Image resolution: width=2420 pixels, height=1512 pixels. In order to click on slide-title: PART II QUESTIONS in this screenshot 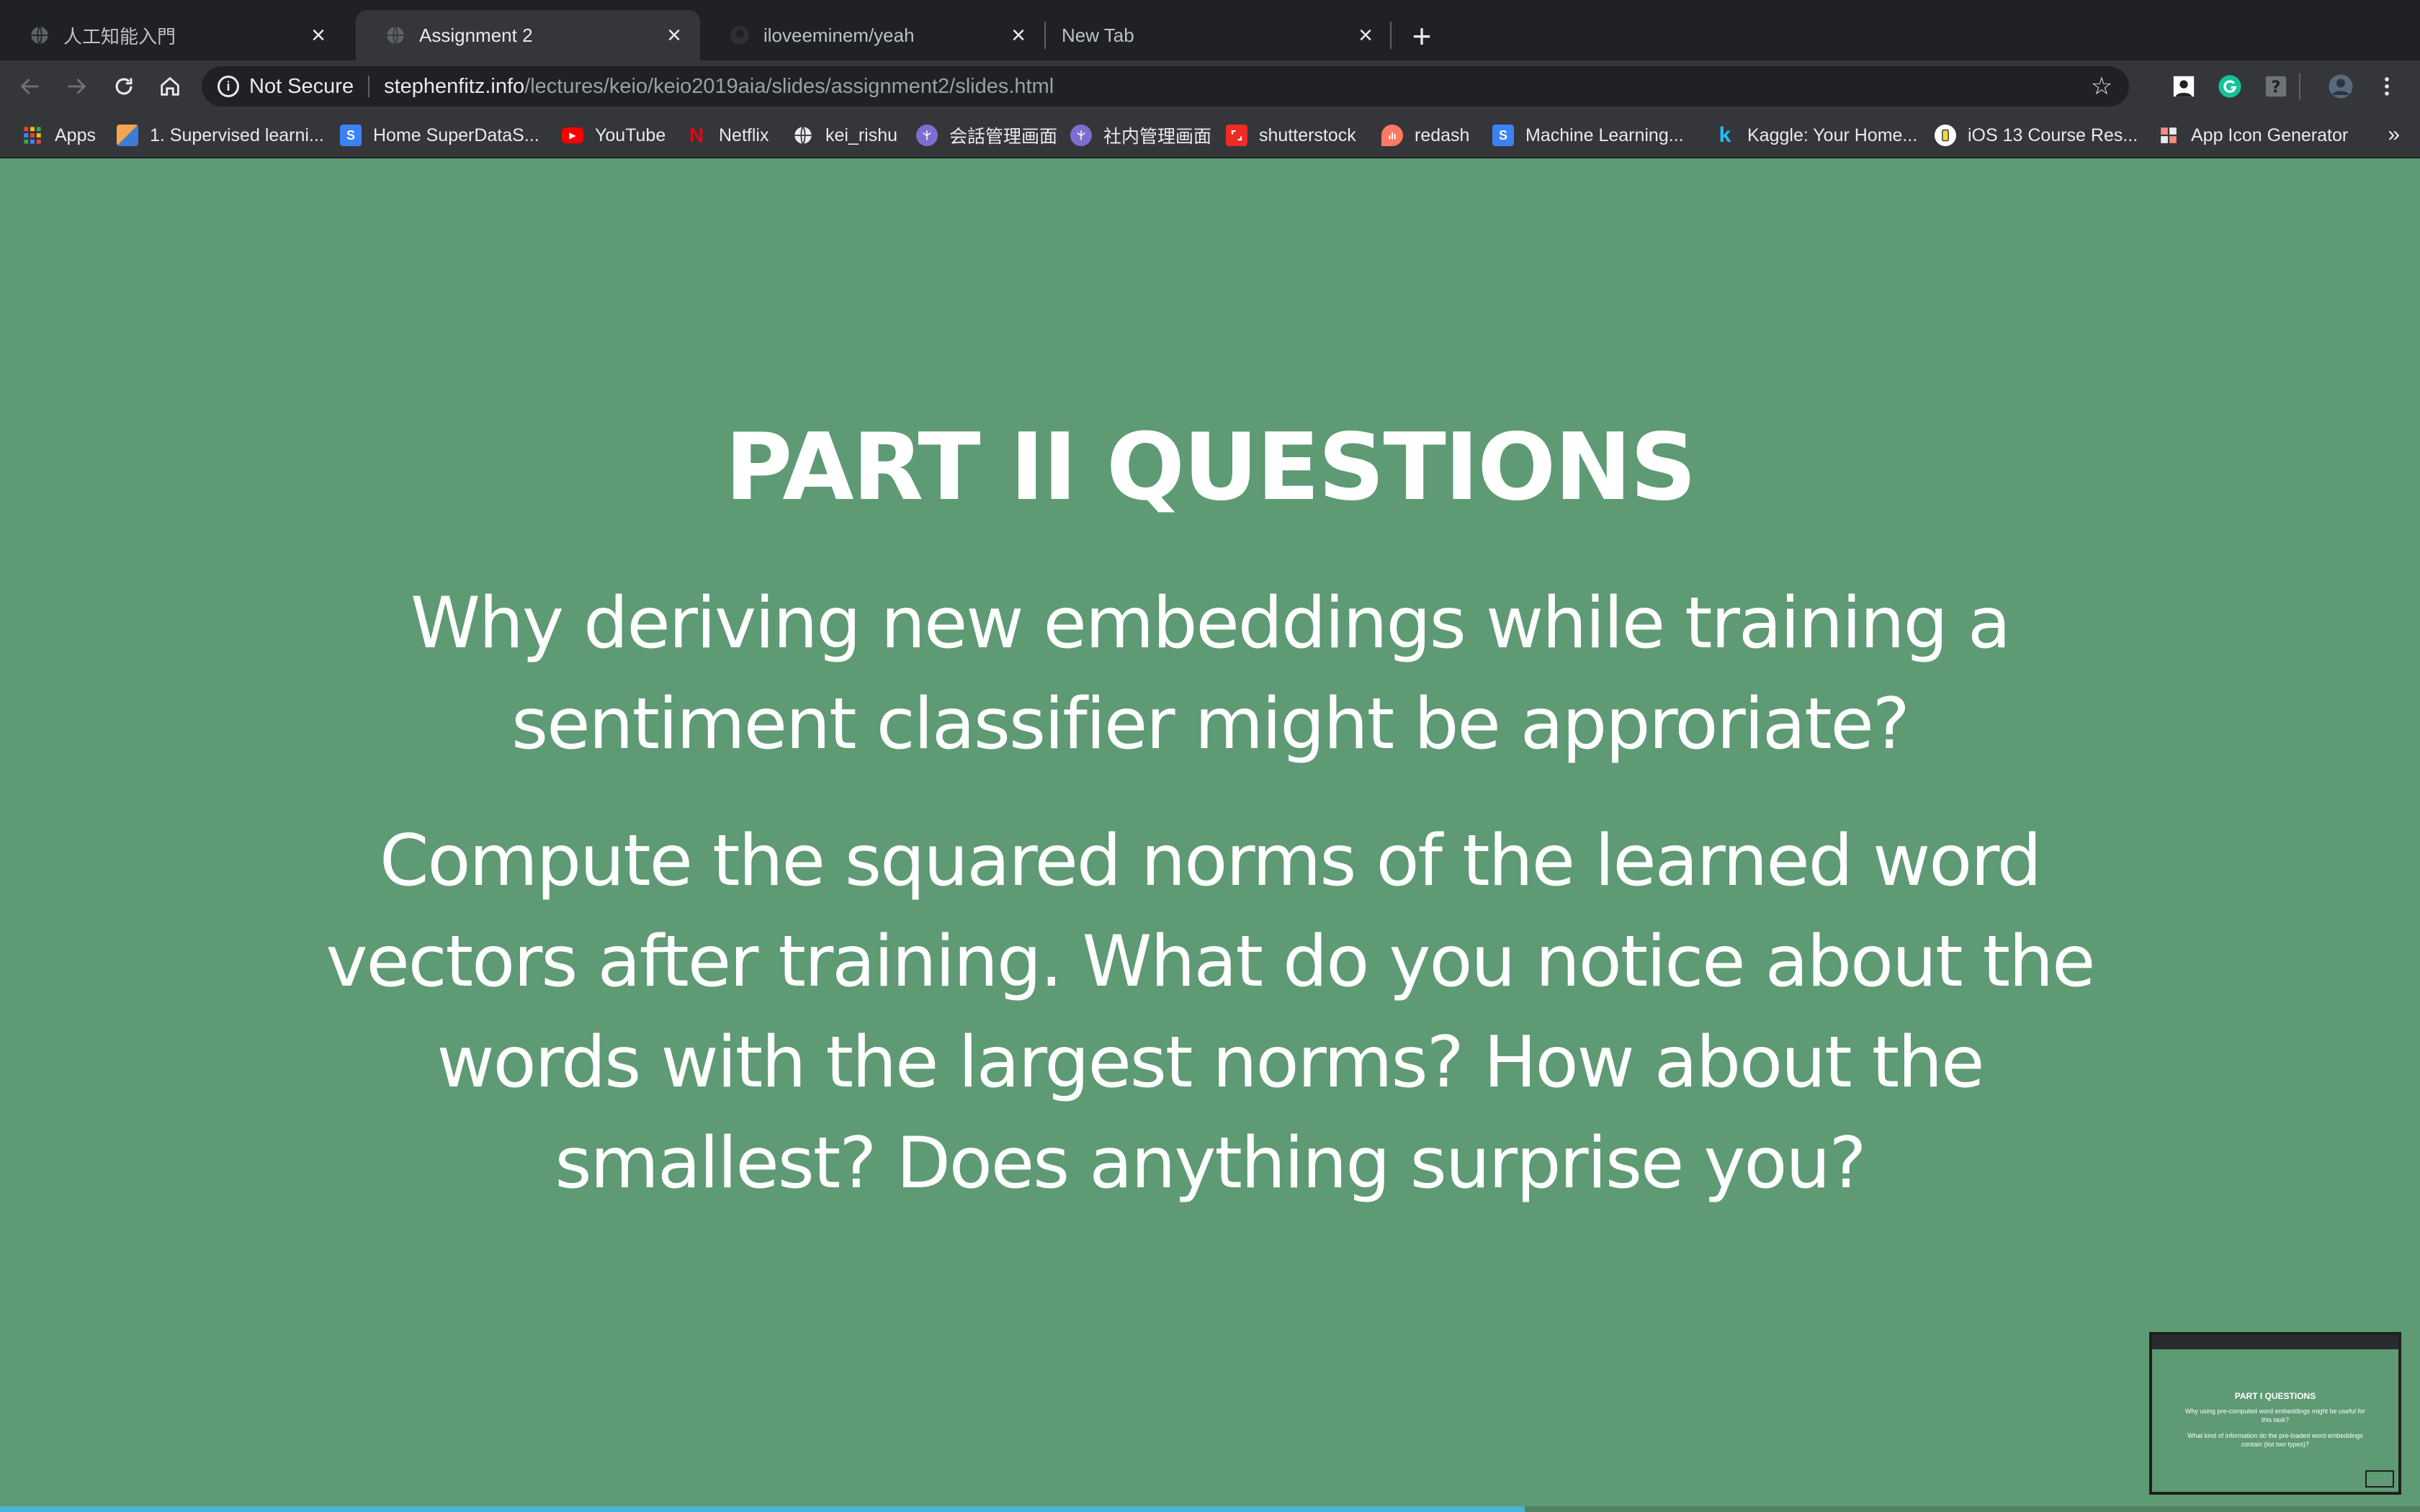, I will do `click(1210, 467)`.